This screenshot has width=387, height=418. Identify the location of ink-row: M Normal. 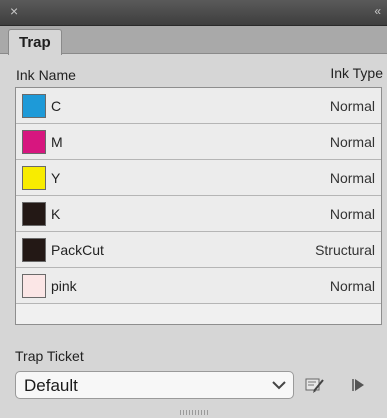
(198, 142).